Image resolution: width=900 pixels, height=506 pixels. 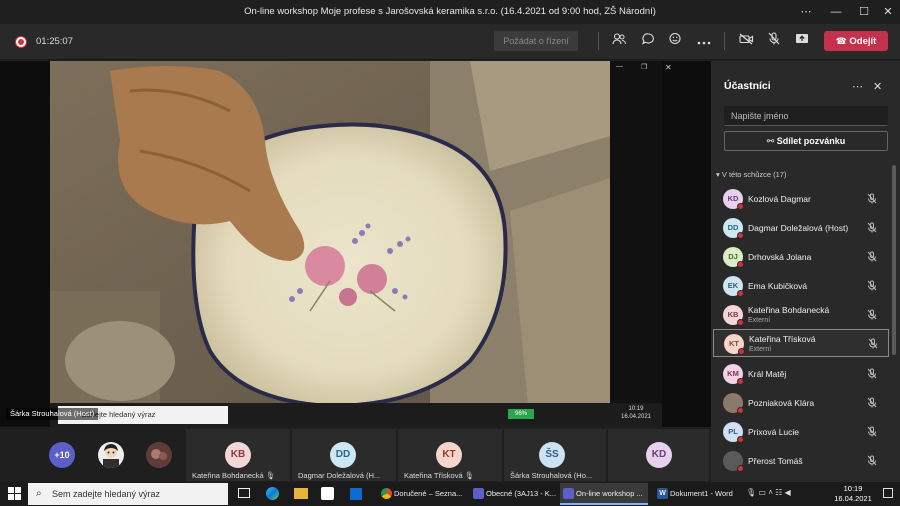 I want to click on participant-tile-name: Kateřina Bohdanecká 🎙, so click(x=233, y=475).